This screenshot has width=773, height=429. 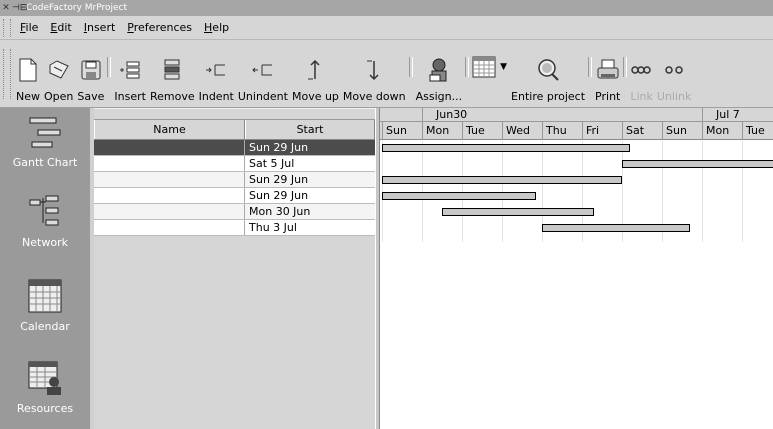 I want to click on open-button: Open, so click(x=58, y=76).